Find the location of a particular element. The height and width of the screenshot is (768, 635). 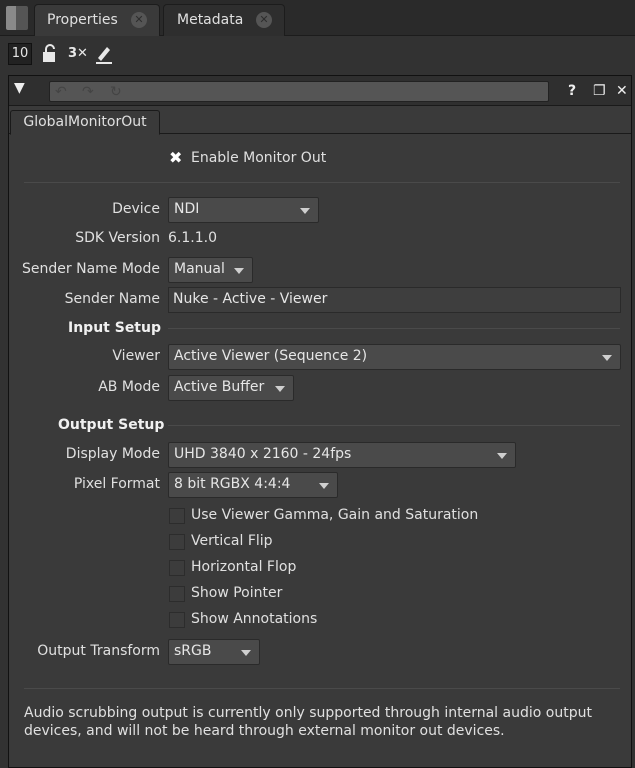

tab-properties: Properties ✕ is located at coordinates (97, 20).